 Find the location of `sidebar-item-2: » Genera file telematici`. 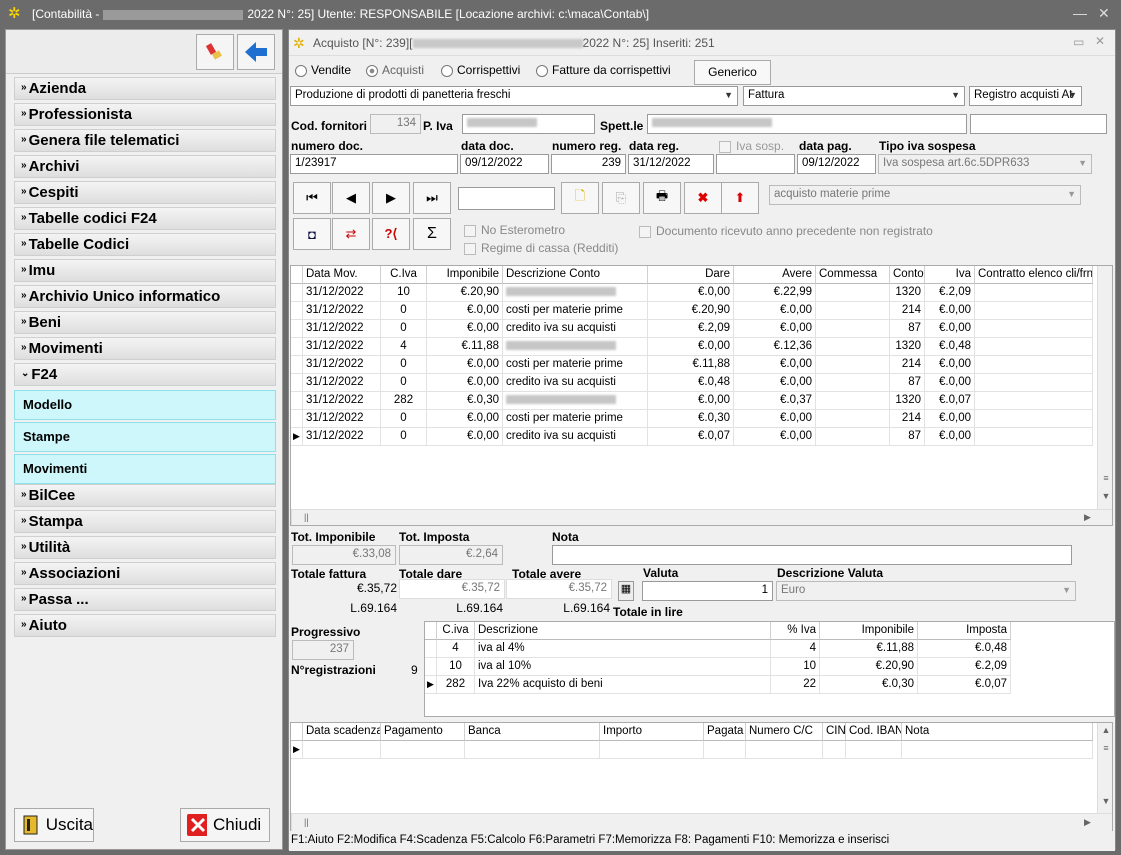

sidebar-item-2: » Genera file telematici is located at coordinates (145, 140).